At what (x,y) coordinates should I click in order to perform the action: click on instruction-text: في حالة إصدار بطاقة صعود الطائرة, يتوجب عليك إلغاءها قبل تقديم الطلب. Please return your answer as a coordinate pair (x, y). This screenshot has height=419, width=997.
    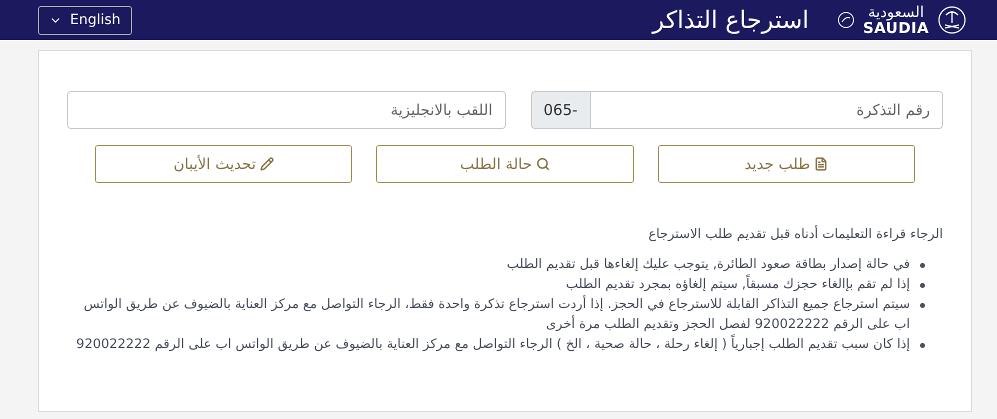
    Looking at the image, I should click on (708, 265).